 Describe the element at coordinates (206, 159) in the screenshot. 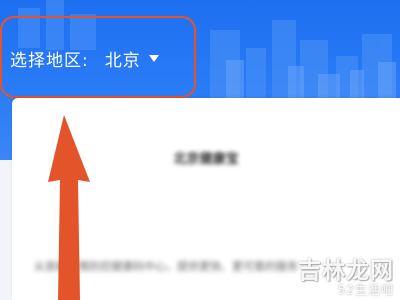

I see `card-title: 北京健康宝` at that location.